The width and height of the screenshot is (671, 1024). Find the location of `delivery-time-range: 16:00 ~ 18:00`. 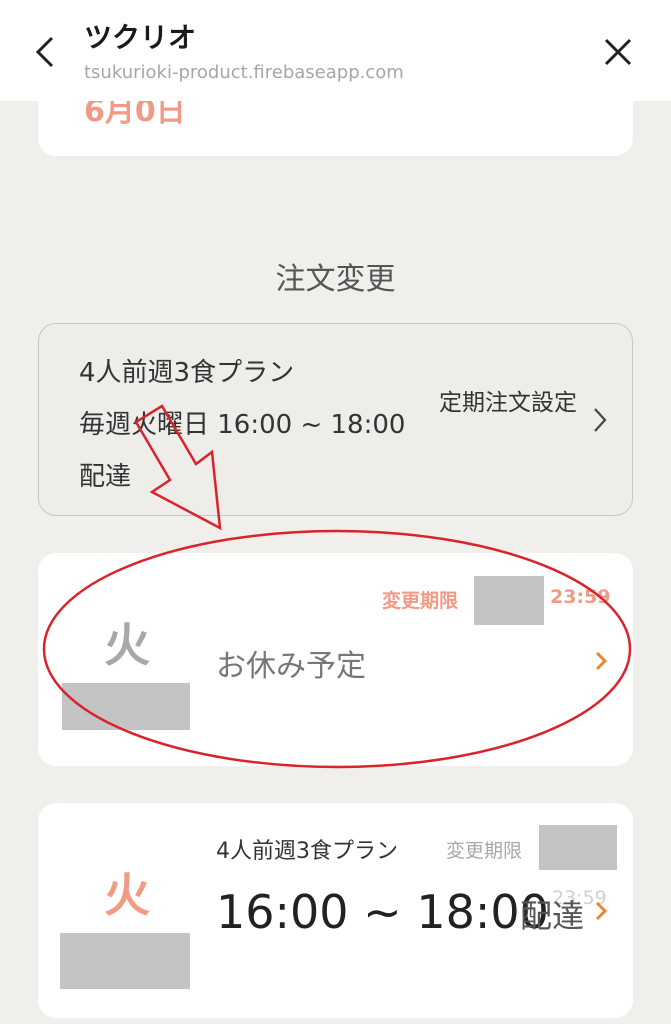

delivery-time-range: 16:00 ~ 18:00 is located at coordinates (382, 912).